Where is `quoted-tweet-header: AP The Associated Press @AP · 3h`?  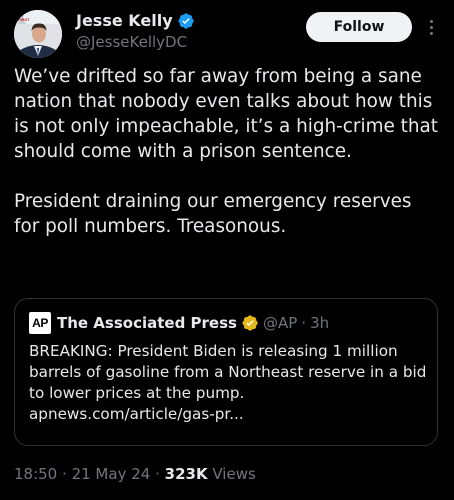
quoted-tweet-header: AP The Associated Press @AP · 3h is located at coordinates (179, 323).